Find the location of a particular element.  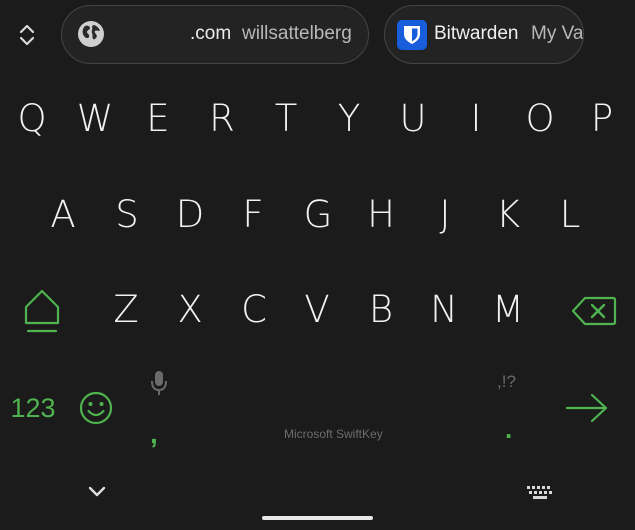

autofill-suggestion-bitwarden: Bitwarden My Va is located at coordinates (484, 34).